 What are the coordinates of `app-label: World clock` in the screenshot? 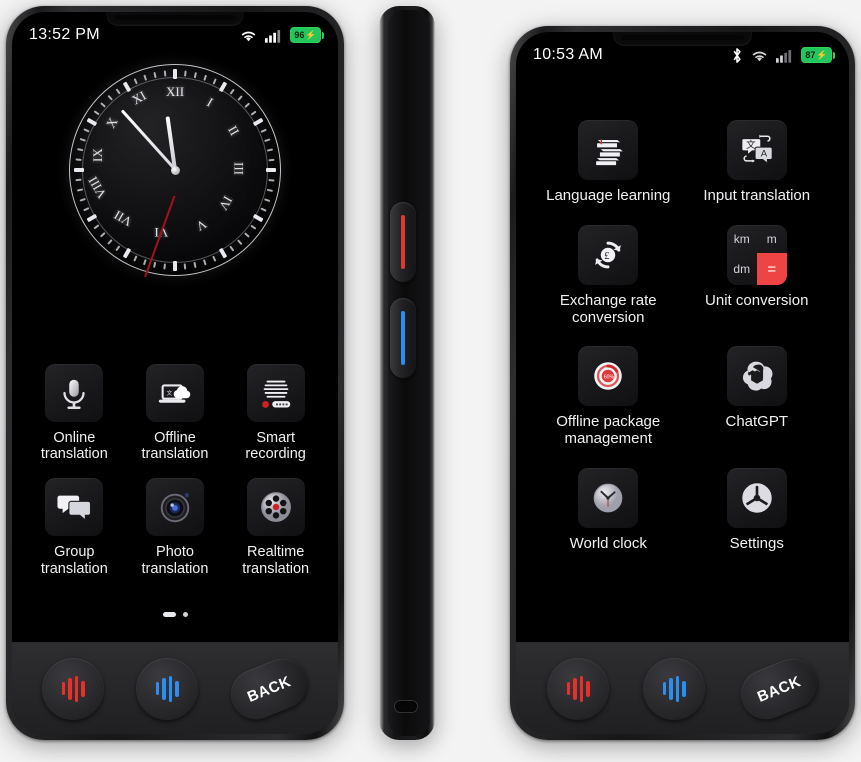 It's located at (608, 543).